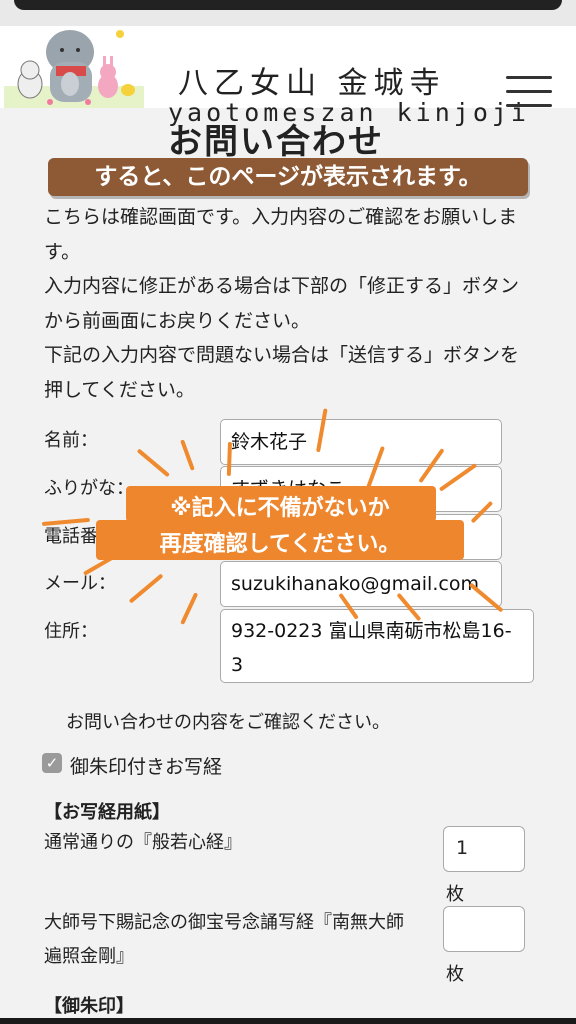 This screenshot has width=576, height=1024. Describe the element at coordinates (484, 929) in the screenshot. I see `sutra-qty-input` at that location.